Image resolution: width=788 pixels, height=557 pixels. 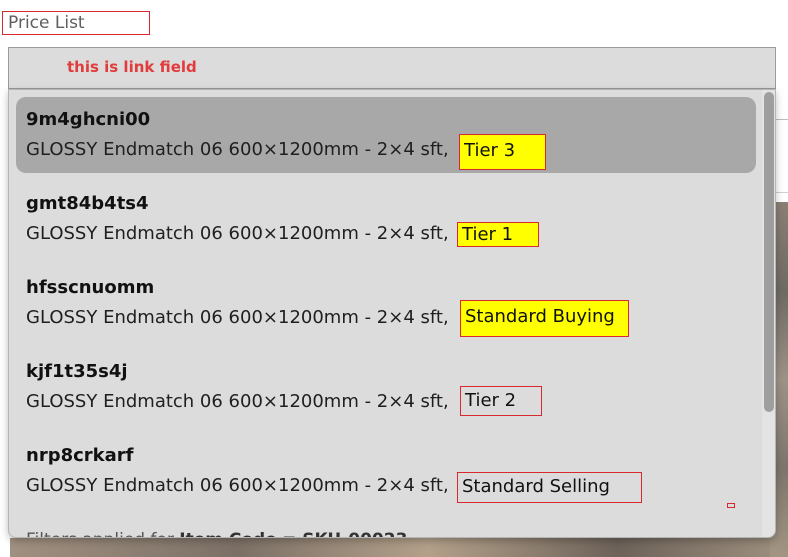 What do you see at coordinates (502, 152) in the screenshot?
I see `option-tier-badge: Tier 3` at bounding box center [502, 152].